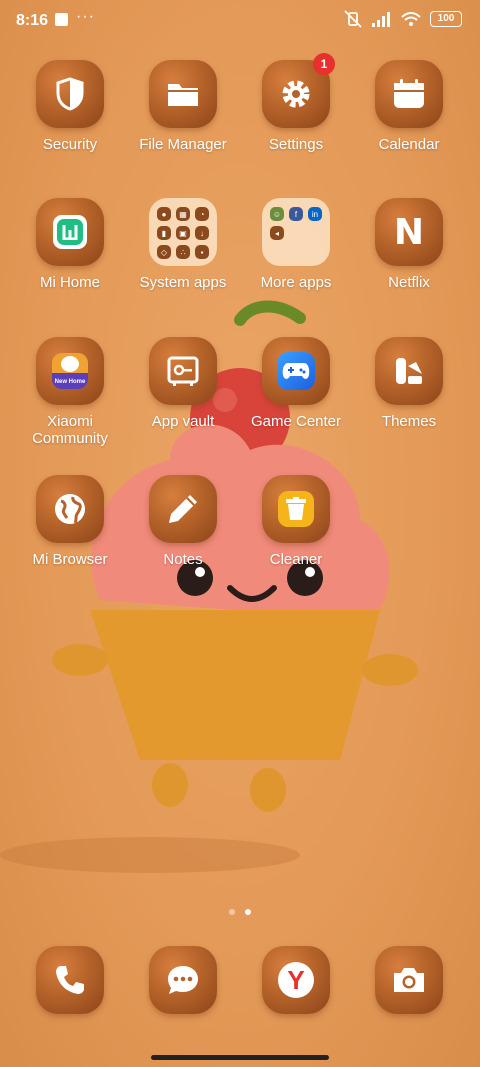  What do you see at coordinates (183, 214) in the screenshot?
I see `calculator-icon: ▦` at bounding box center [183, 214].